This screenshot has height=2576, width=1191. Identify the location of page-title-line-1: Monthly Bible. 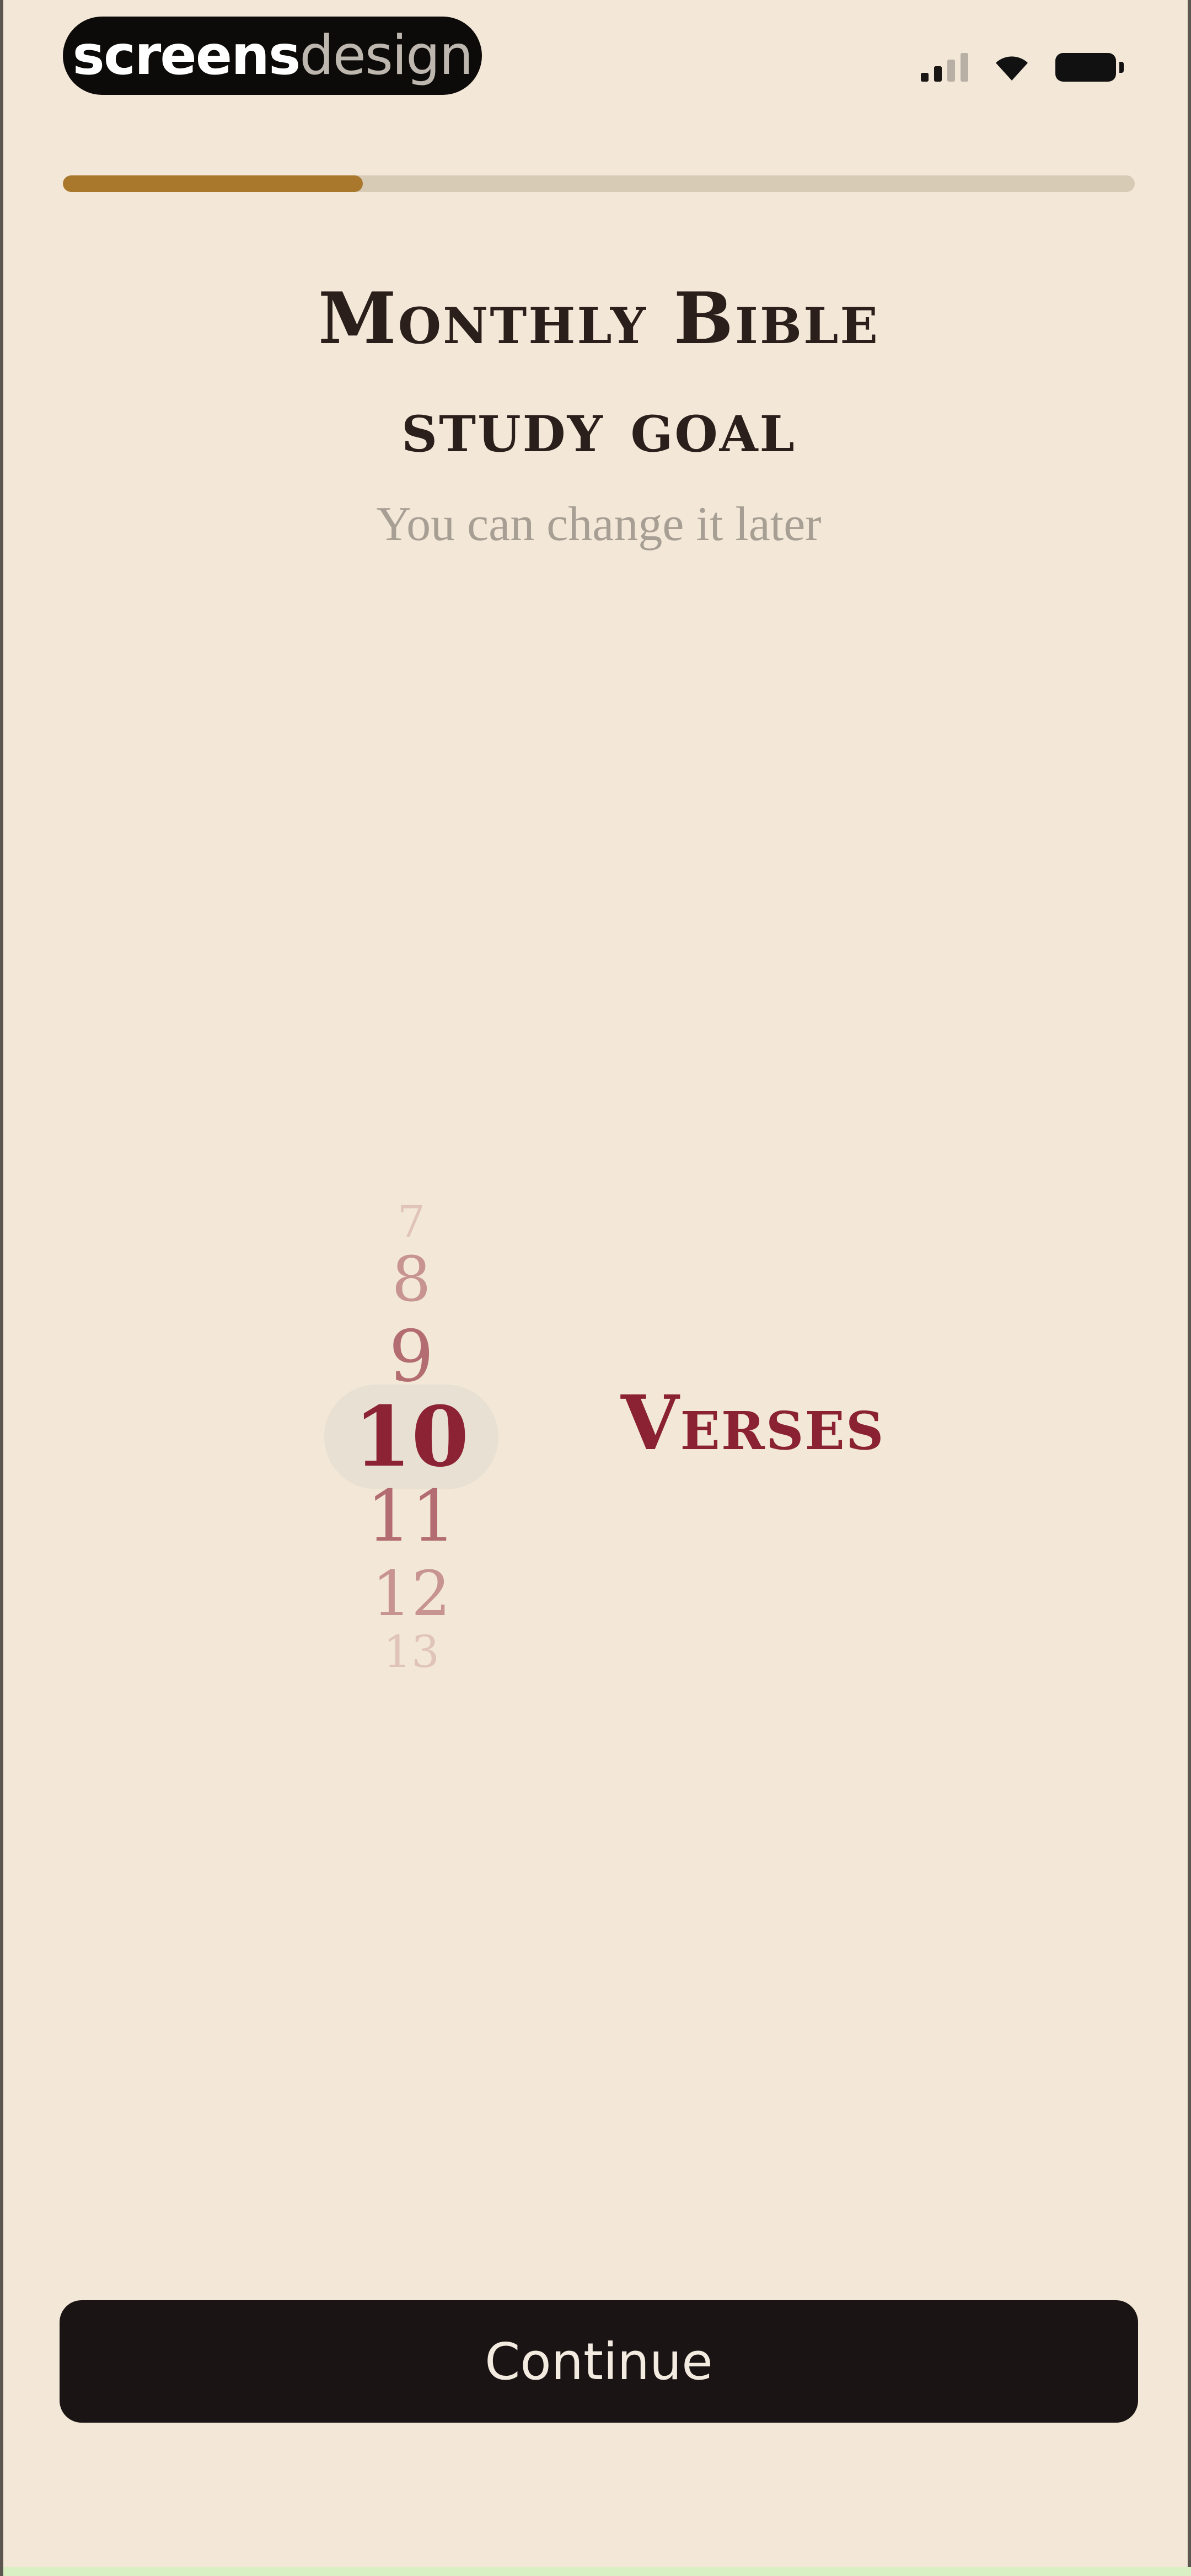
(598, 318).